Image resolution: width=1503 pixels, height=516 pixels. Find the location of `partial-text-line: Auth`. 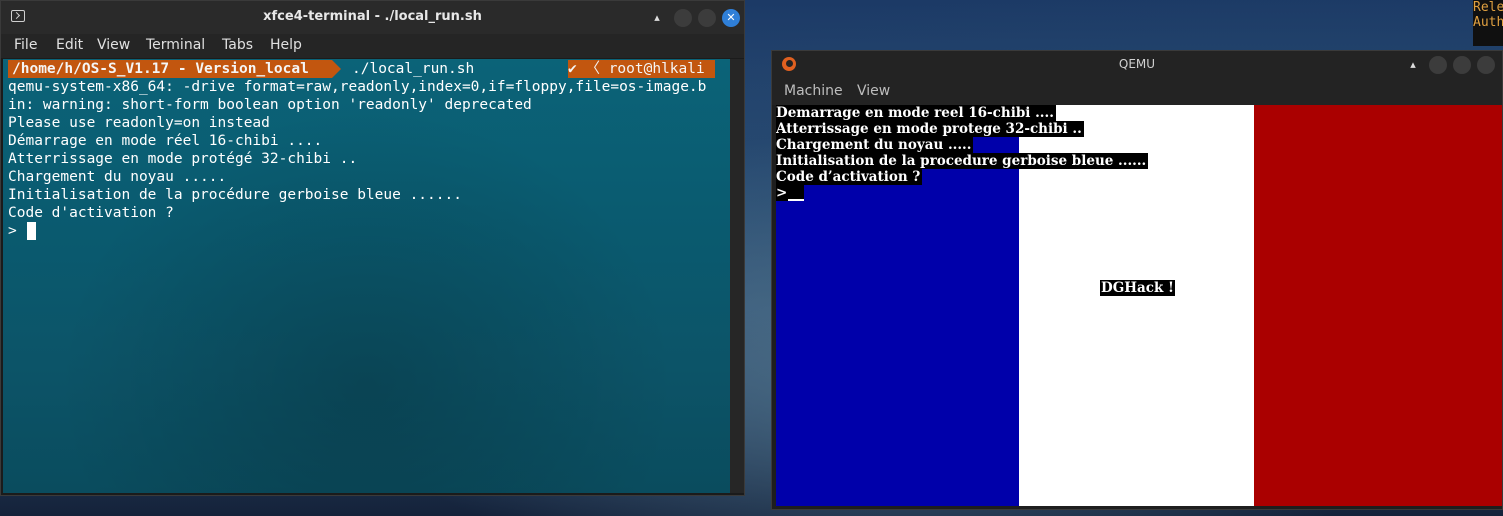

partial-text-line: Auth is located at coordinates (1488, 22).